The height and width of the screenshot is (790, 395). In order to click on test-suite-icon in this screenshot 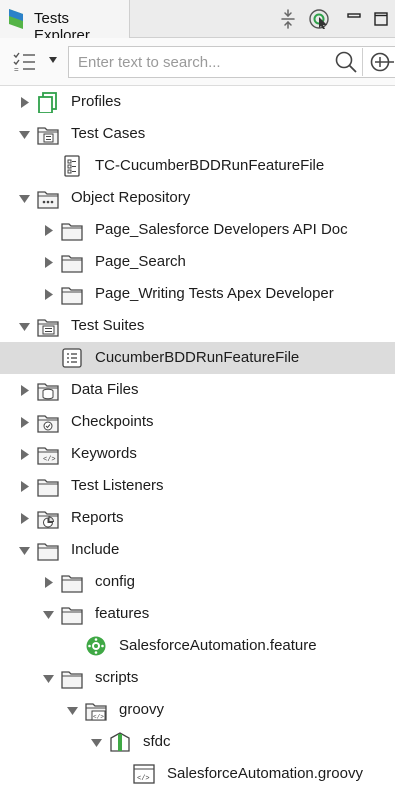, I will do `click(72, 358)`.